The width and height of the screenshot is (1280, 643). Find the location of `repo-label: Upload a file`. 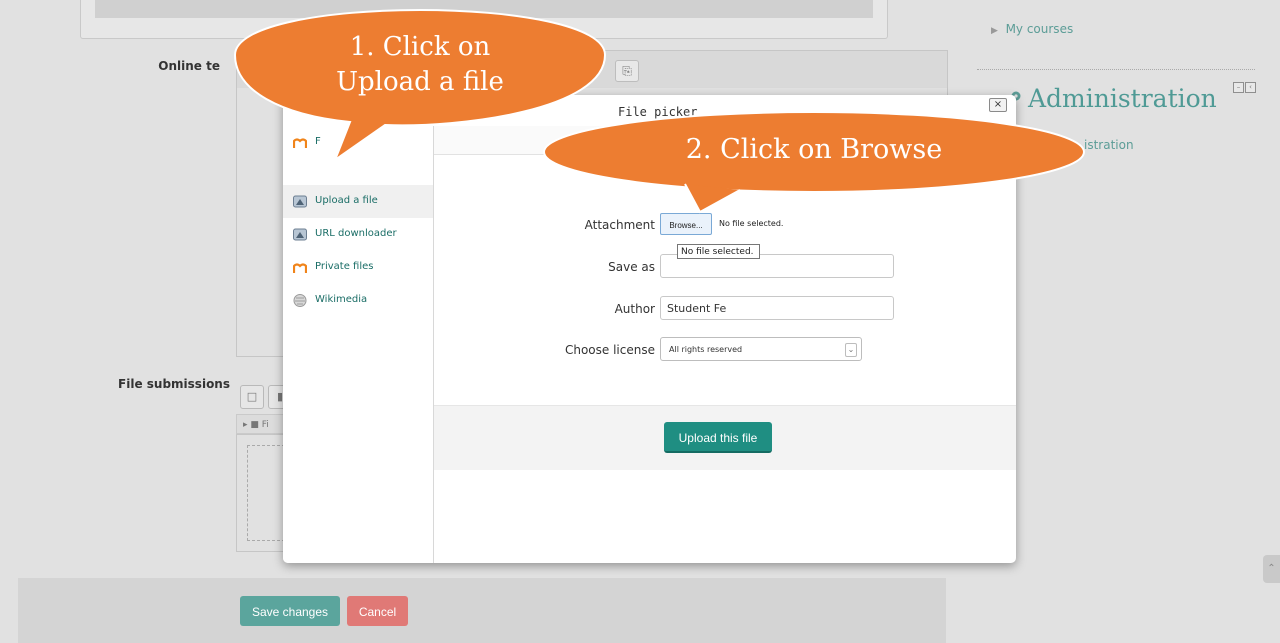

repo-label: Upload a file is located at coordinates (346, 200).